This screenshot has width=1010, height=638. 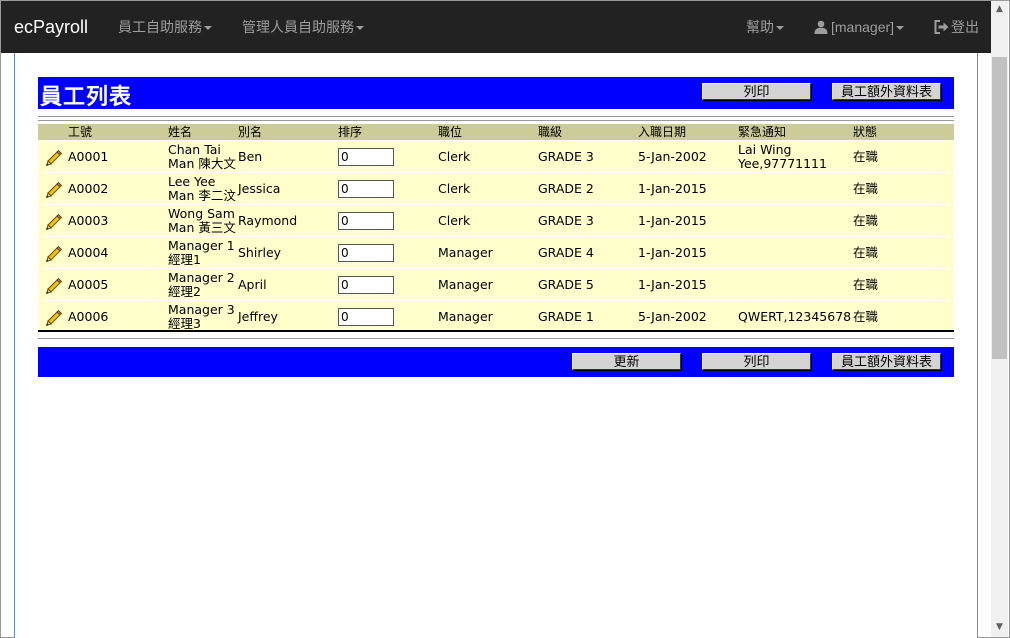 What do you see at coordinates (203, 284) in the screenshot?
I see `cell-name: Manager 2 經理2` at bounding box center [203, 284].